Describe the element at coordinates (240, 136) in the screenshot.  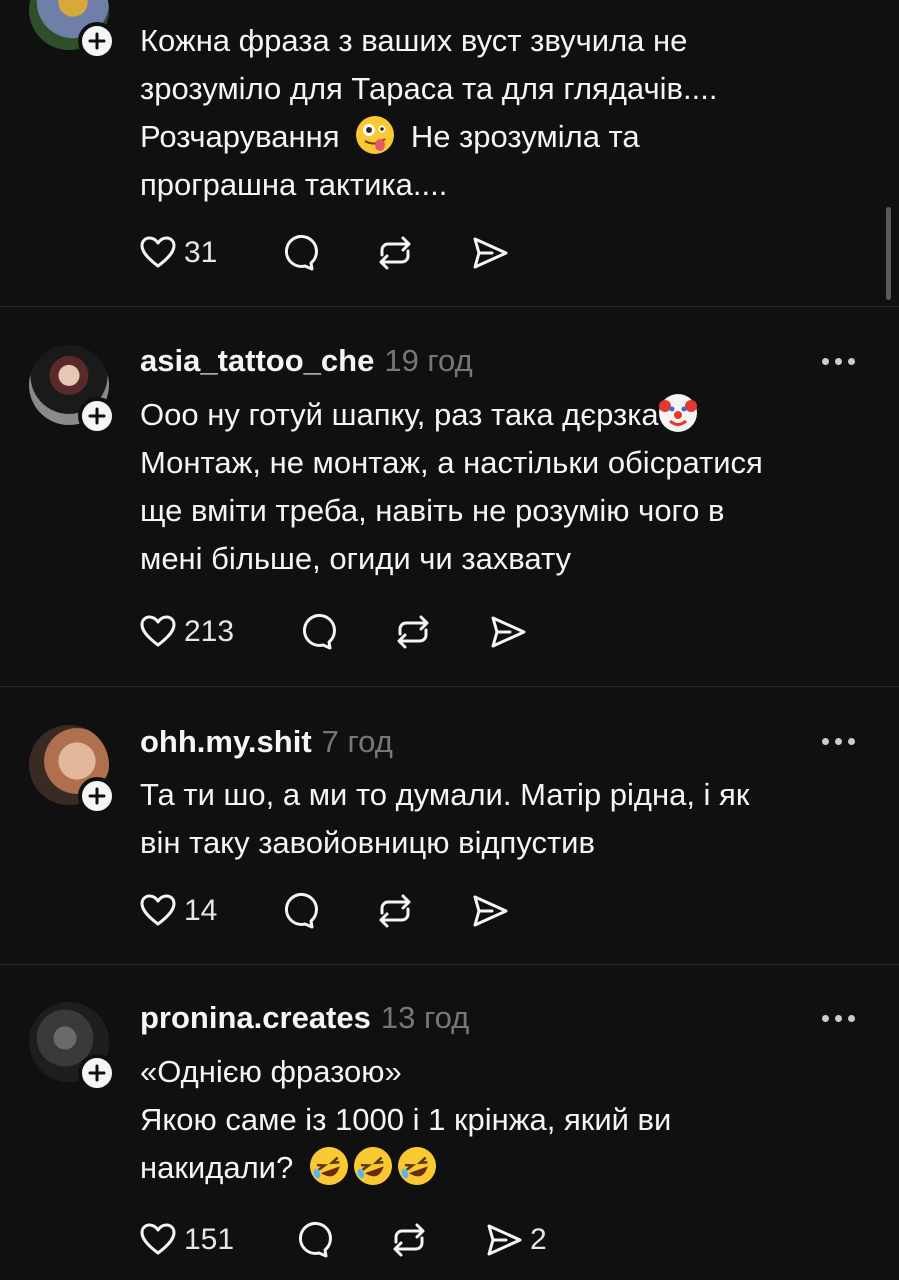
I see `text-fragment: Розчарування` at that location.